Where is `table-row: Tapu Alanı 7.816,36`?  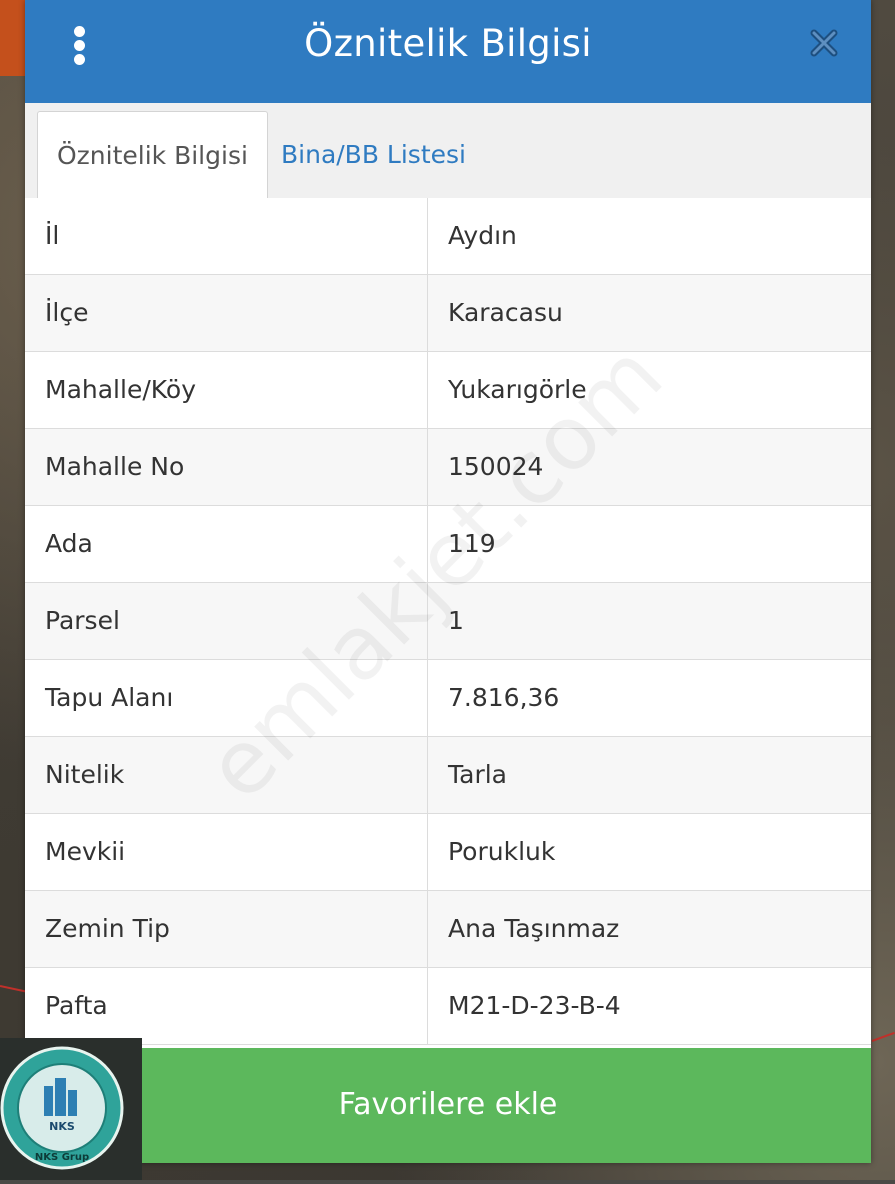
table-row: Tapu Alanı 7.816,36 is located at coordinates (448, 698).